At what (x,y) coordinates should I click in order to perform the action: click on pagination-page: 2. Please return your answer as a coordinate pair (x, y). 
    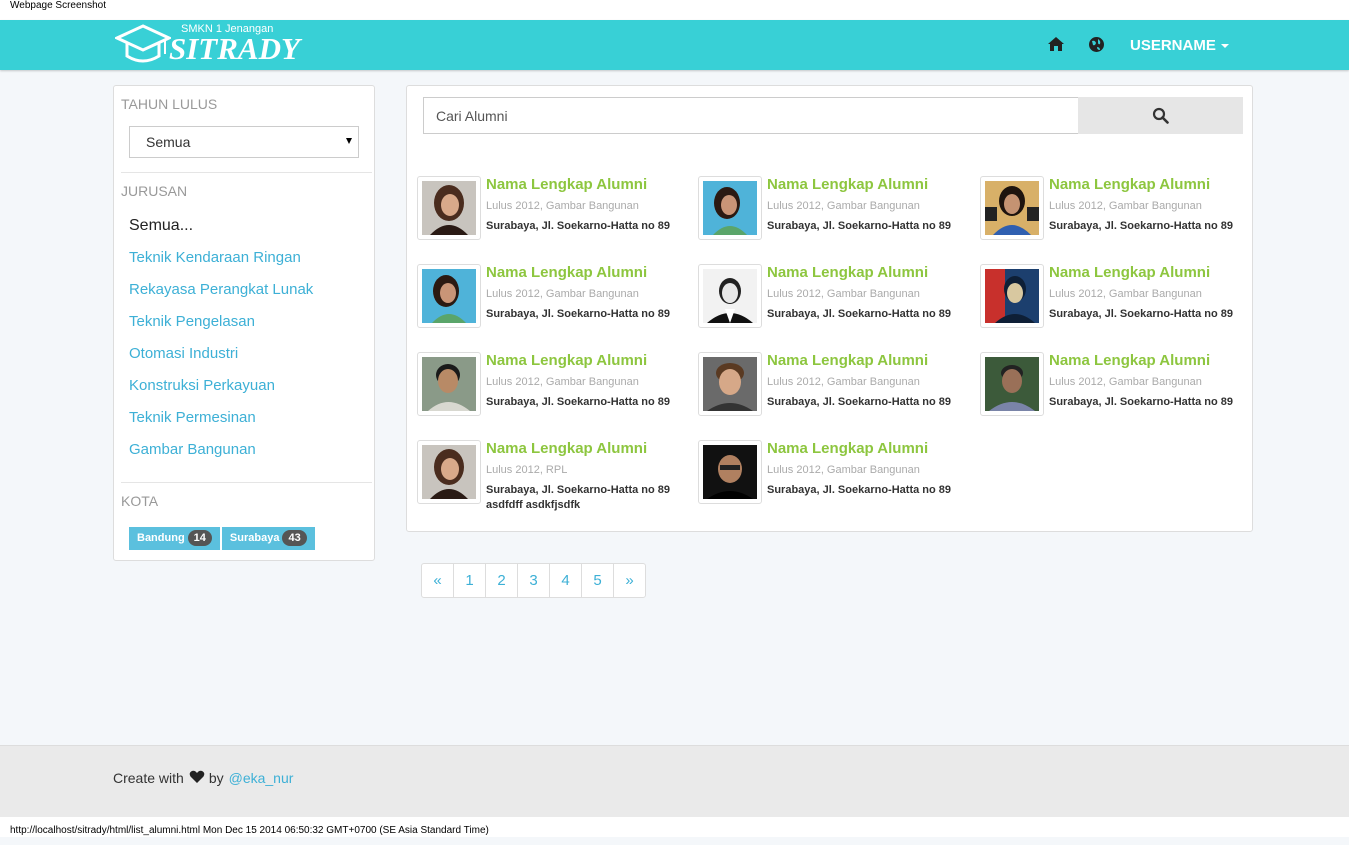
    Looking at the image, I should click on (501, 580).